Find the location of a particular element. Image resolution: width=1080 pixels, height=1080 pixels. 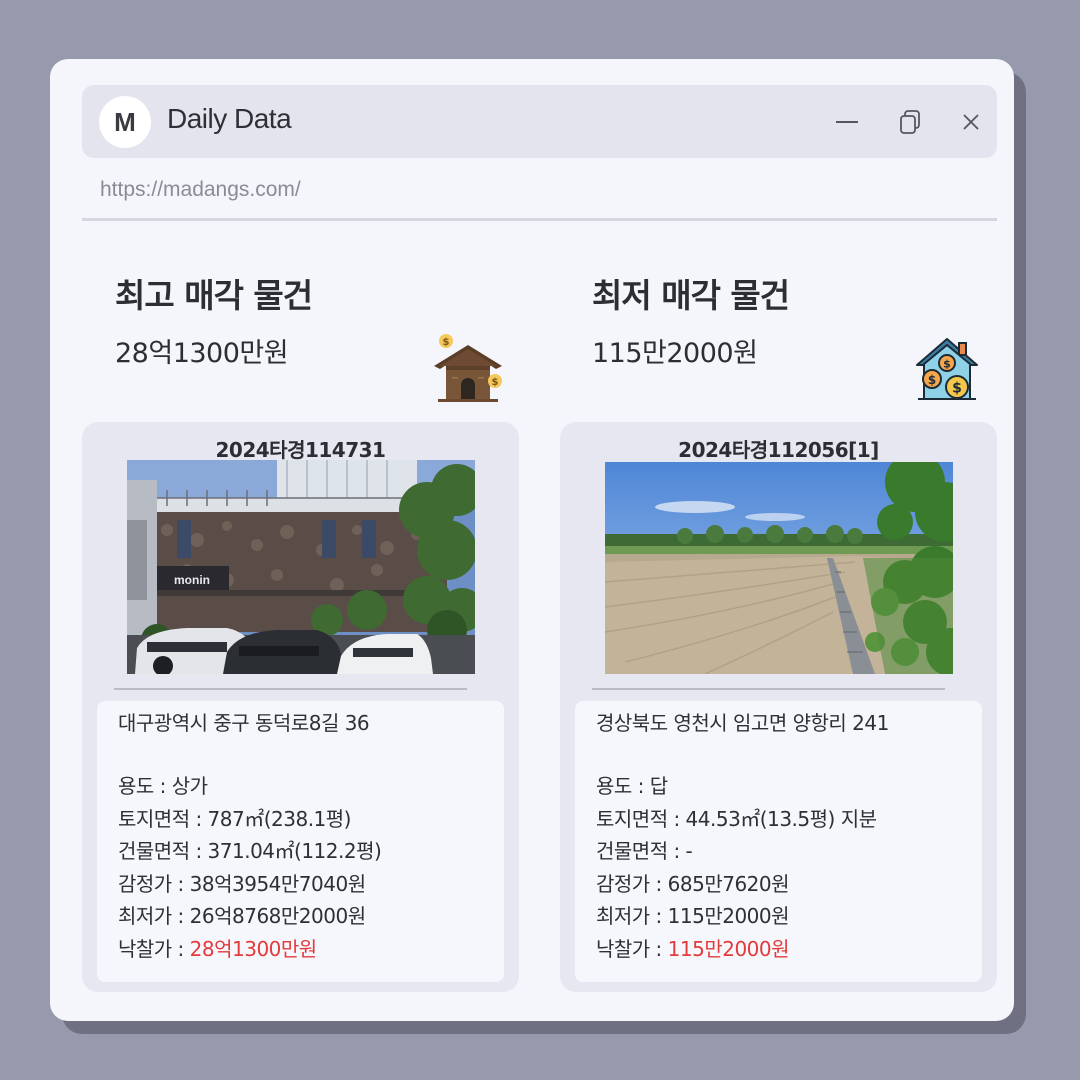

building-area: 건물면적 : - is located at coordinates (644, 851).